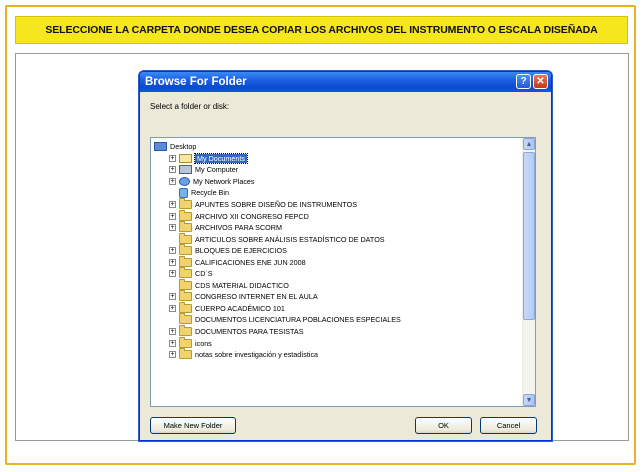 This screenshot has height=472, width=644. Describe the element at coordinates (508, 425) in the screenshot. I see `cancel-button: Cancel` at that location.